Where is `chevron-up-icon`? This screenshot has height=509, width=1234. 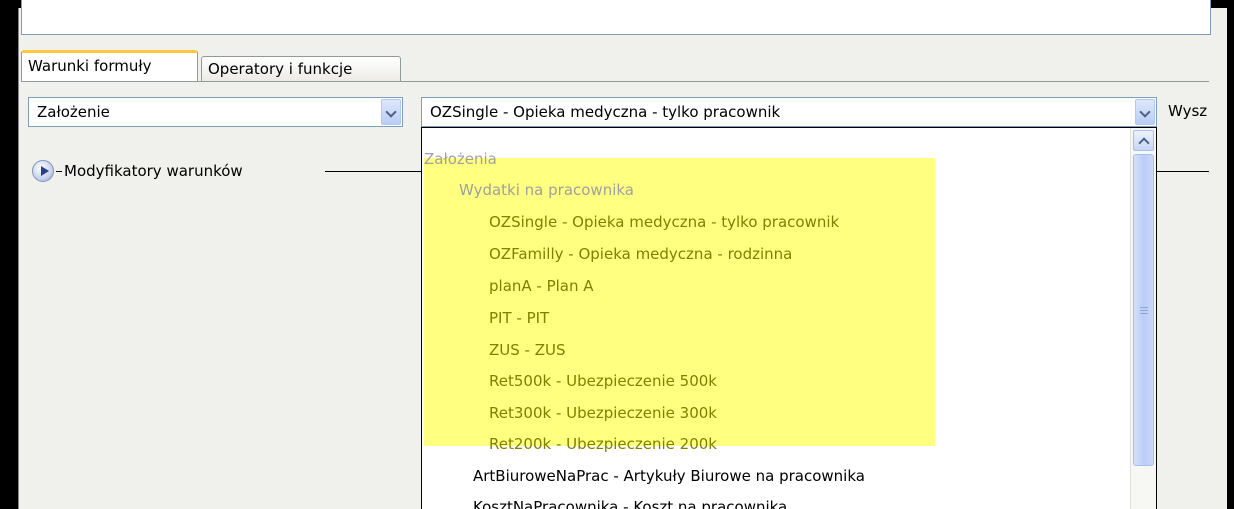 chevron-up-icon is located at coordinates (1143, 140).